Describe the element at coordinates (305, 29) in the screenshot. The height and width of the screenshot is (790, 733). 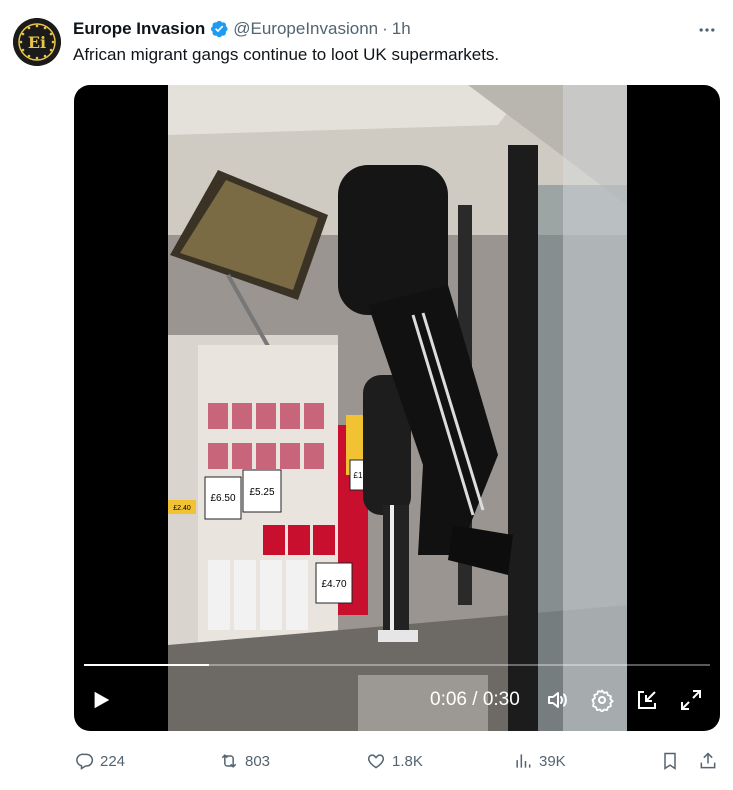
I see `author-handle: @EuropeInvasionn` at that location.